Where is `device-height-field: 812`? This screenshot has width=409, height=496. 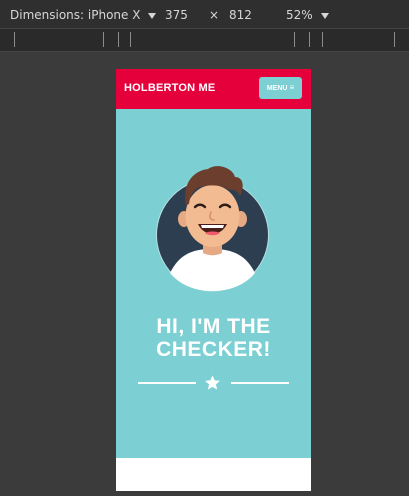 device-height-field: 812 is located at coordinates (240, 15).